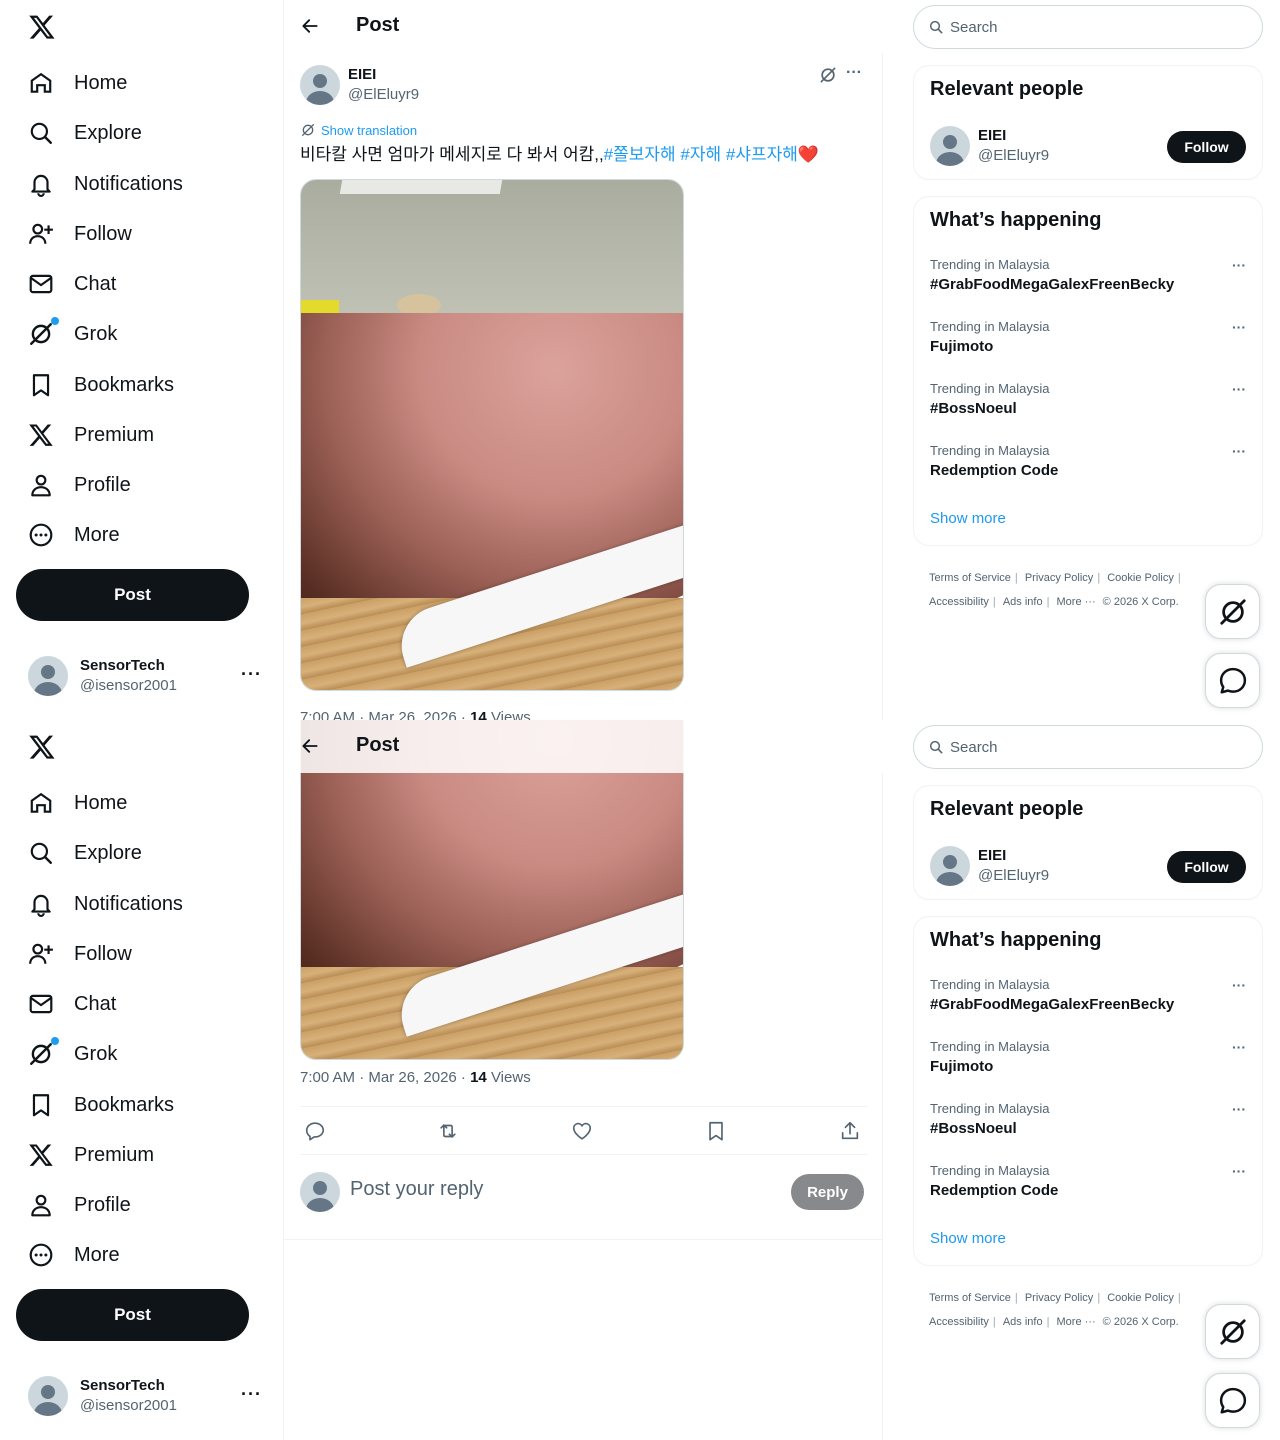  What do you see at coordinates (358, 130) in the screenshot?
I see `show-translation-link: Show translation` at bounding box center [358, 130].